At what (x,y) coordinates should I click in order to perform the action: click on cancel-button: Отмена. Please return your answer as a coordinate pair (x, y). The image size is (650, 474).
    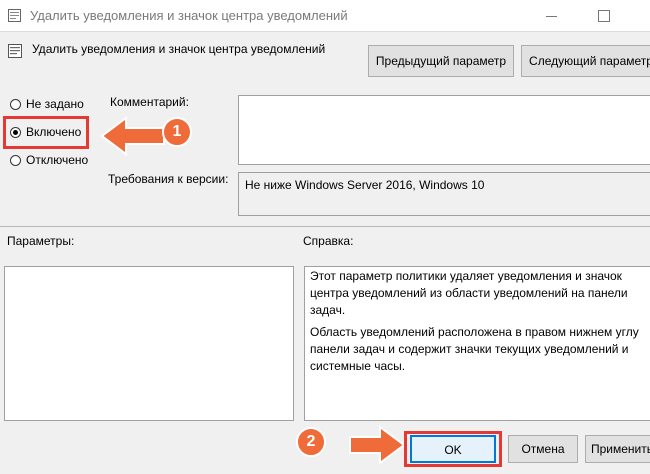
    Looking at the image, I should click on (543, 449).